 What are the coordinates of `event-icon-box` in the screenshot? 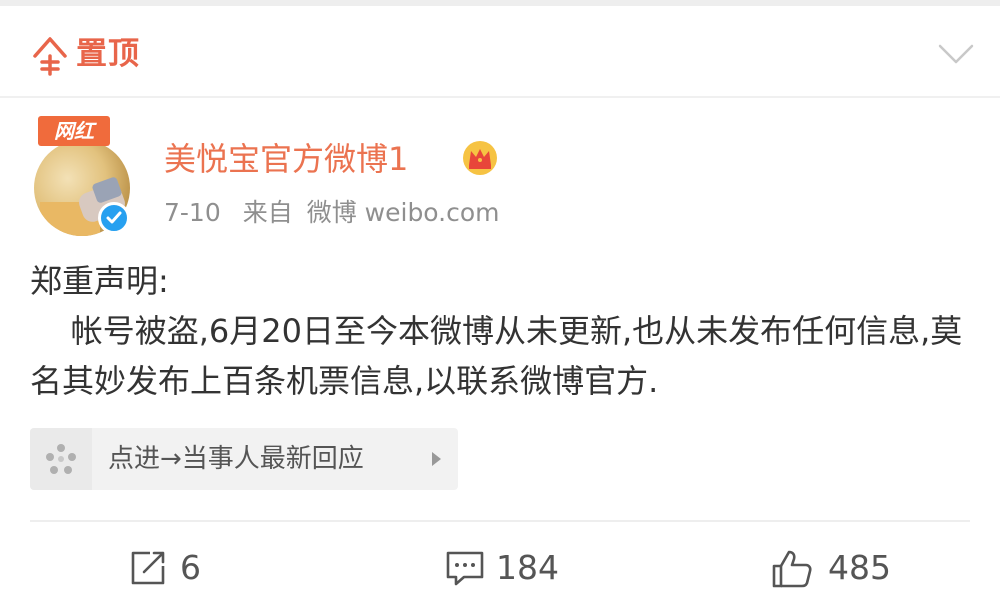 It's located at (61, 459).